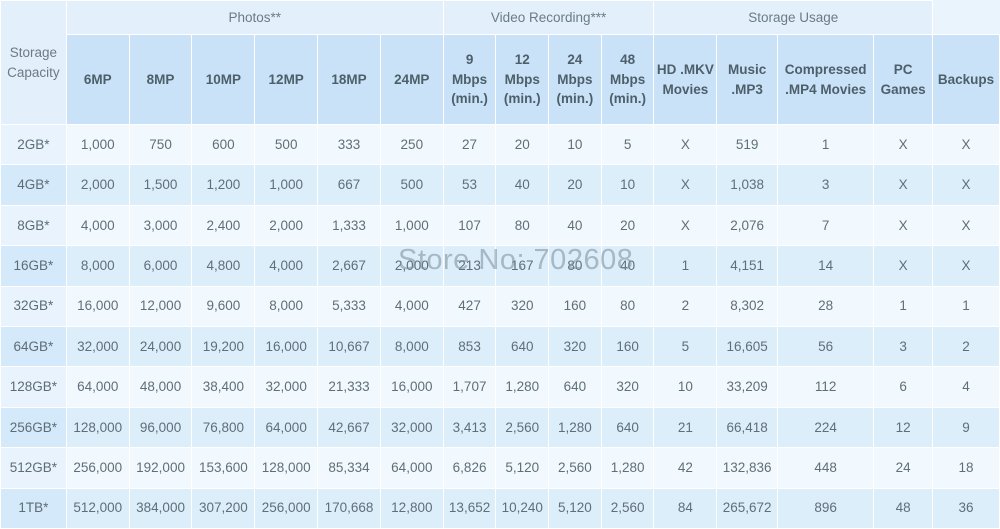 This screenshot has height=529, width=1000. What do you see at coordinates (627, 266) in the screenshot?
I see `cell-r4-c10: 40` at bounding box center [627, 266].